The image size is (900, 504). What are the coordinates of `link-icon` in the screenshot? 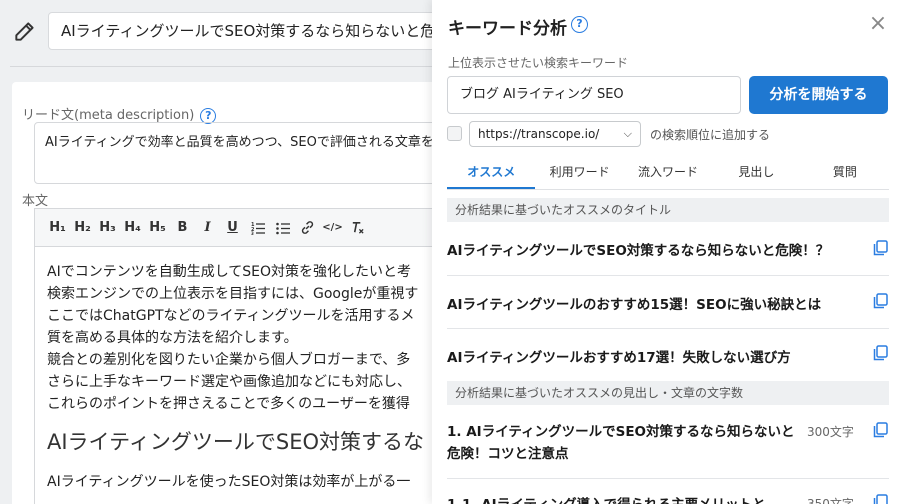 It's located at (307, 228).